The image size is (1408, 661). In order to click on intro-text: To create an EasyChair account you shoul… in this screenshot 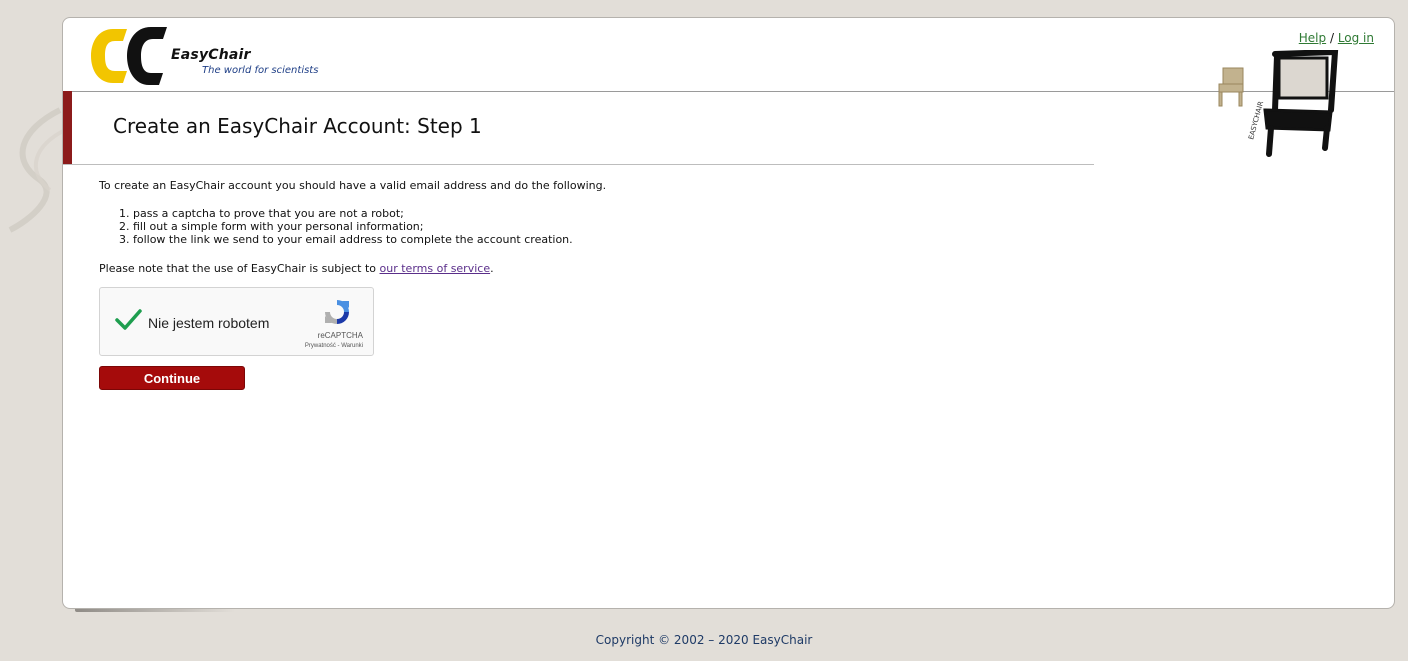, I will do `click(353, 185)`.